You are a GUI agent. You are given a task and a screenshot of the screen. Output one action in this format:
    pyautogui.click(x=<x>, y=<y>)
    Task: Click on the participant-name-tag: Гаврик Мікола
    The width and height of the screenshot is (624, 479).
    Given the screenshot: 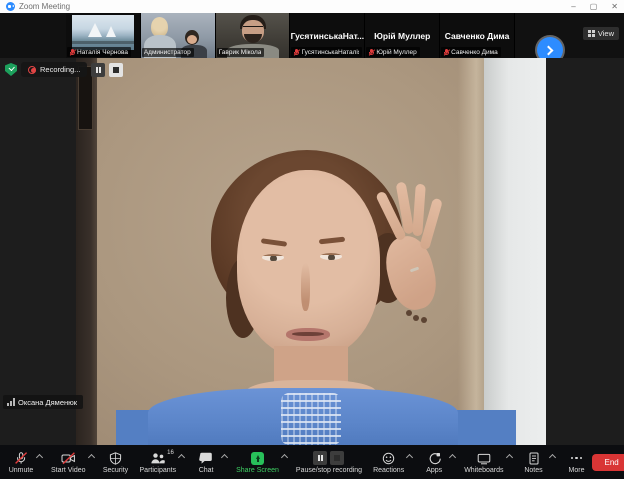 What is the action you would take?
    pyautogui.click(x=240, y=52)
    